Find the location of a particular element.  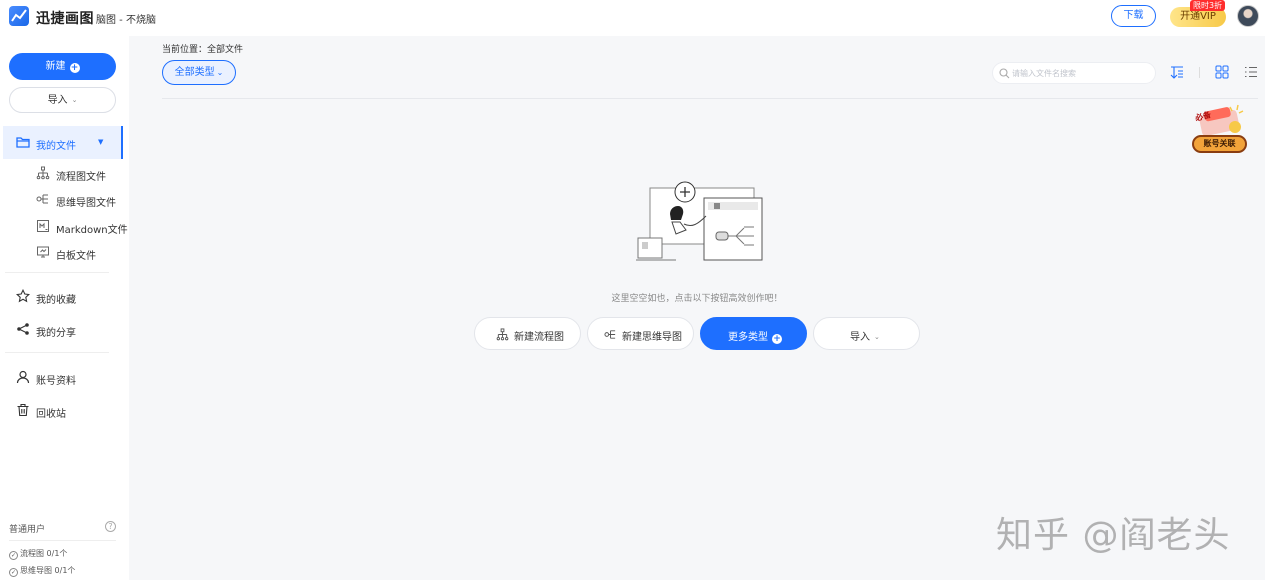

type-filter-label: 全部类型 is located at coordinates (194, 72).